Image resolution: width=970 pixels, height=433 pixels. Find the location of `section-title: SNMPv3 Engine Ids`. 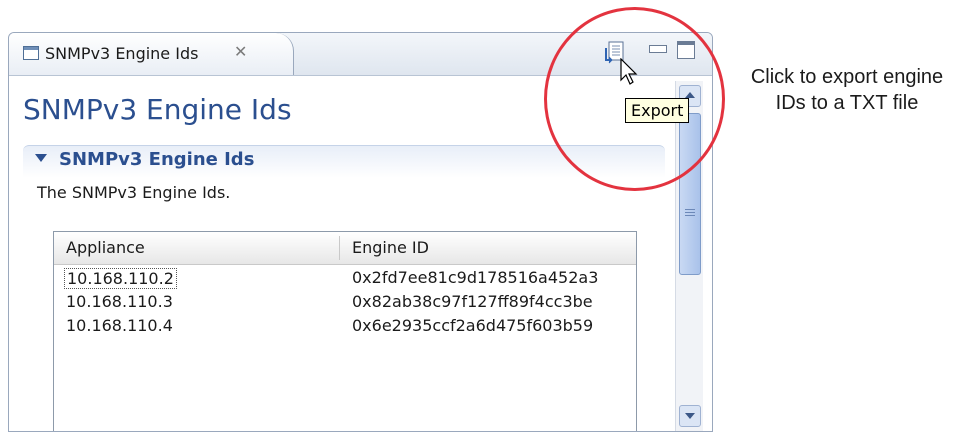

section-title: SNMPv3 Engine Ids is located at coordinates (156, 159).